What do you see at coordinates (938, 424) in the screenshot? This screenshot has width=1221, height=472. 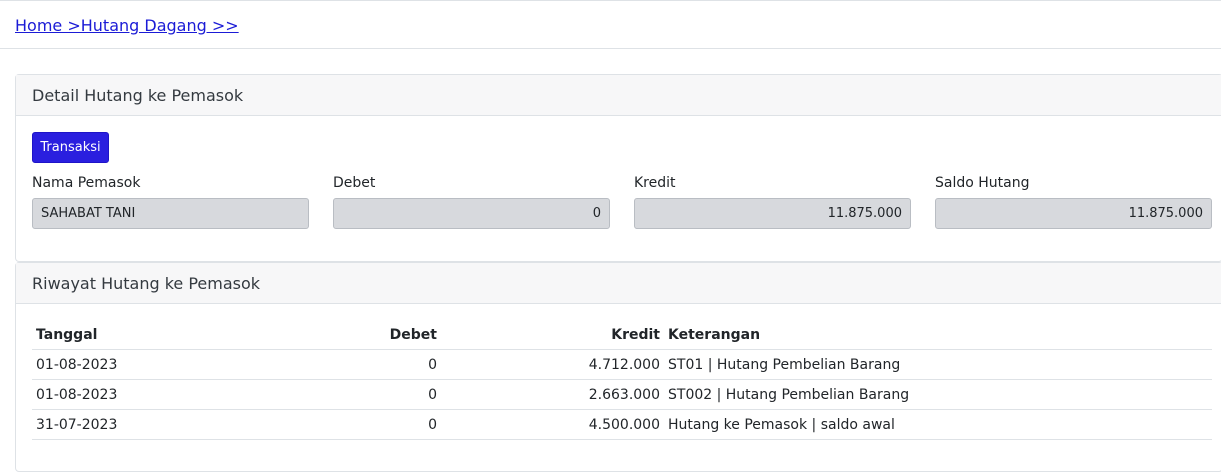 I see `cell-keterangan: Hutang ke Pemasok | saldo awal` at bounding box center [938, 424].